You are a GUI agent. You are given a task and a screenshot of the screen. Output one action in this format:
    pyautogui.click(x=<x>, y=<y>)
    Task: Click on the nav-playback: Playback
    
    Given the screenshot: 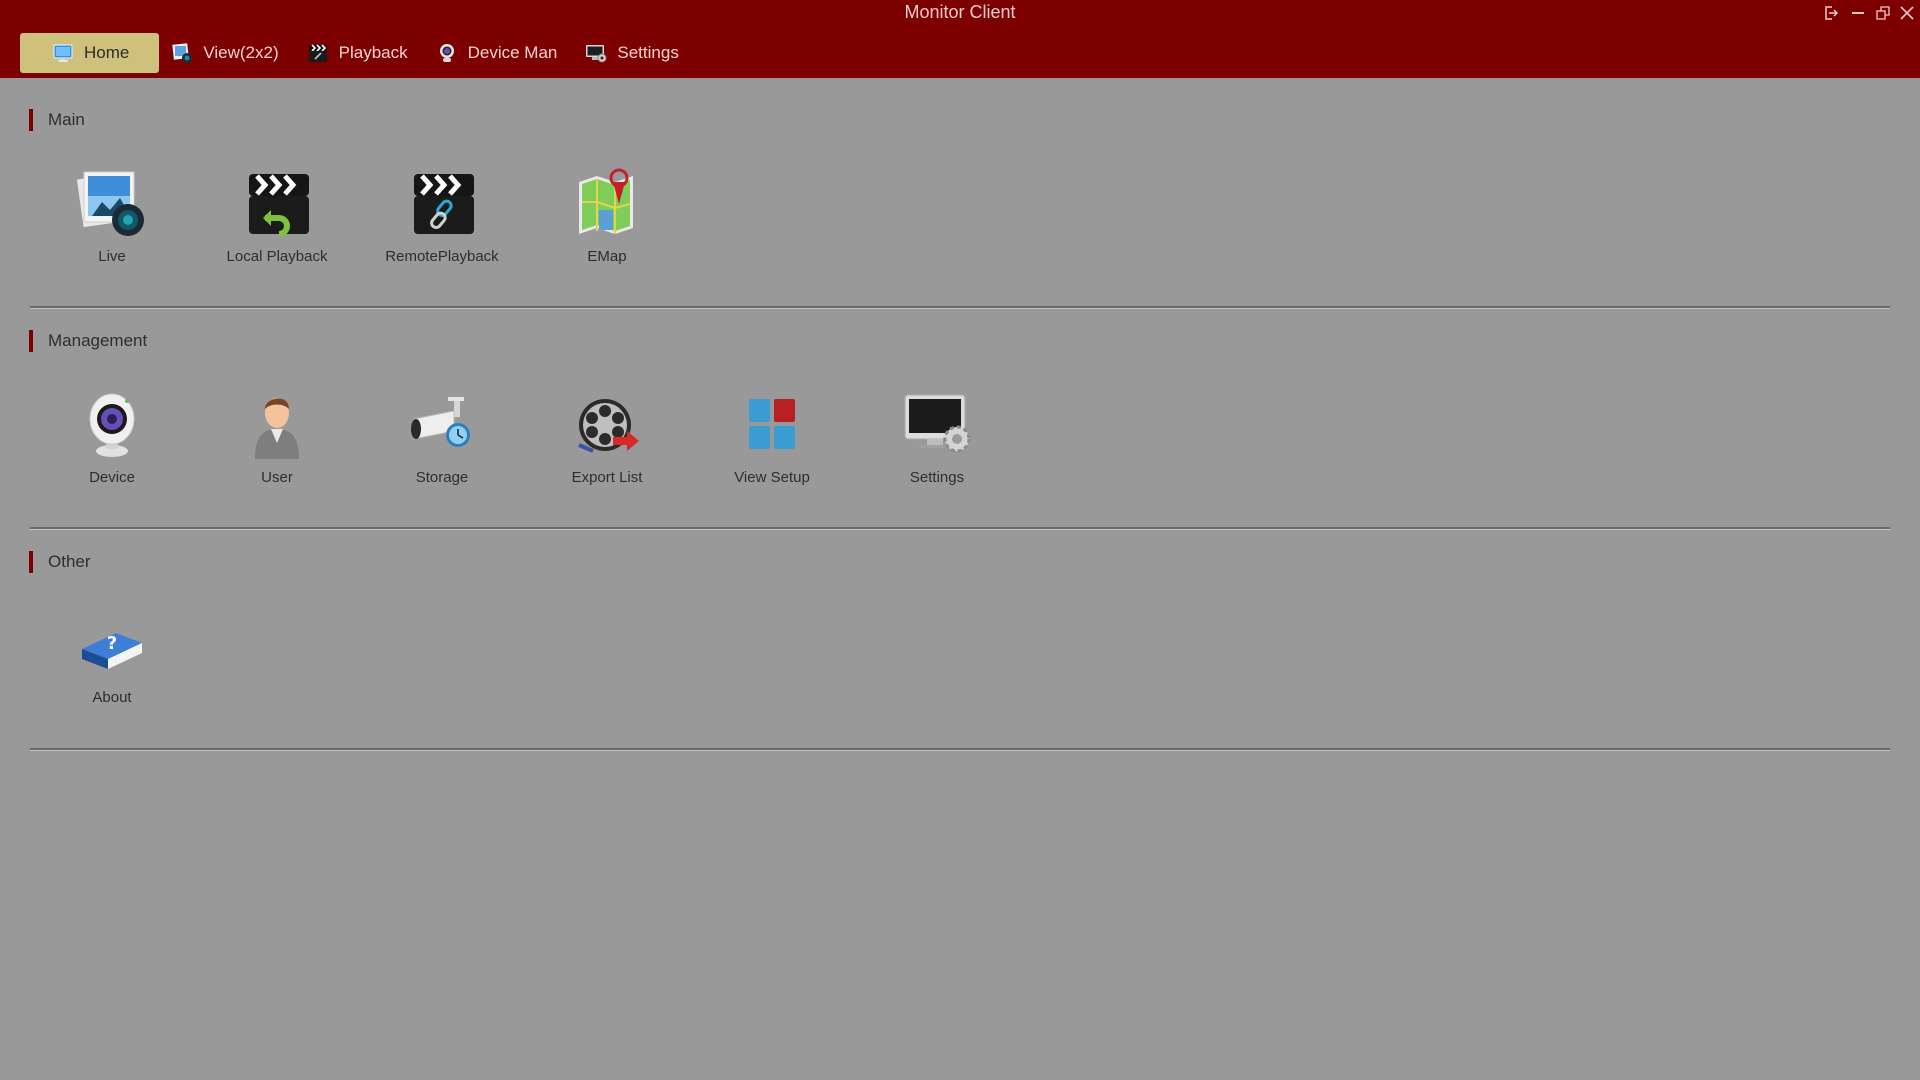 What is the action you would take?
    pyautogui.click(x=364, y=53)
    